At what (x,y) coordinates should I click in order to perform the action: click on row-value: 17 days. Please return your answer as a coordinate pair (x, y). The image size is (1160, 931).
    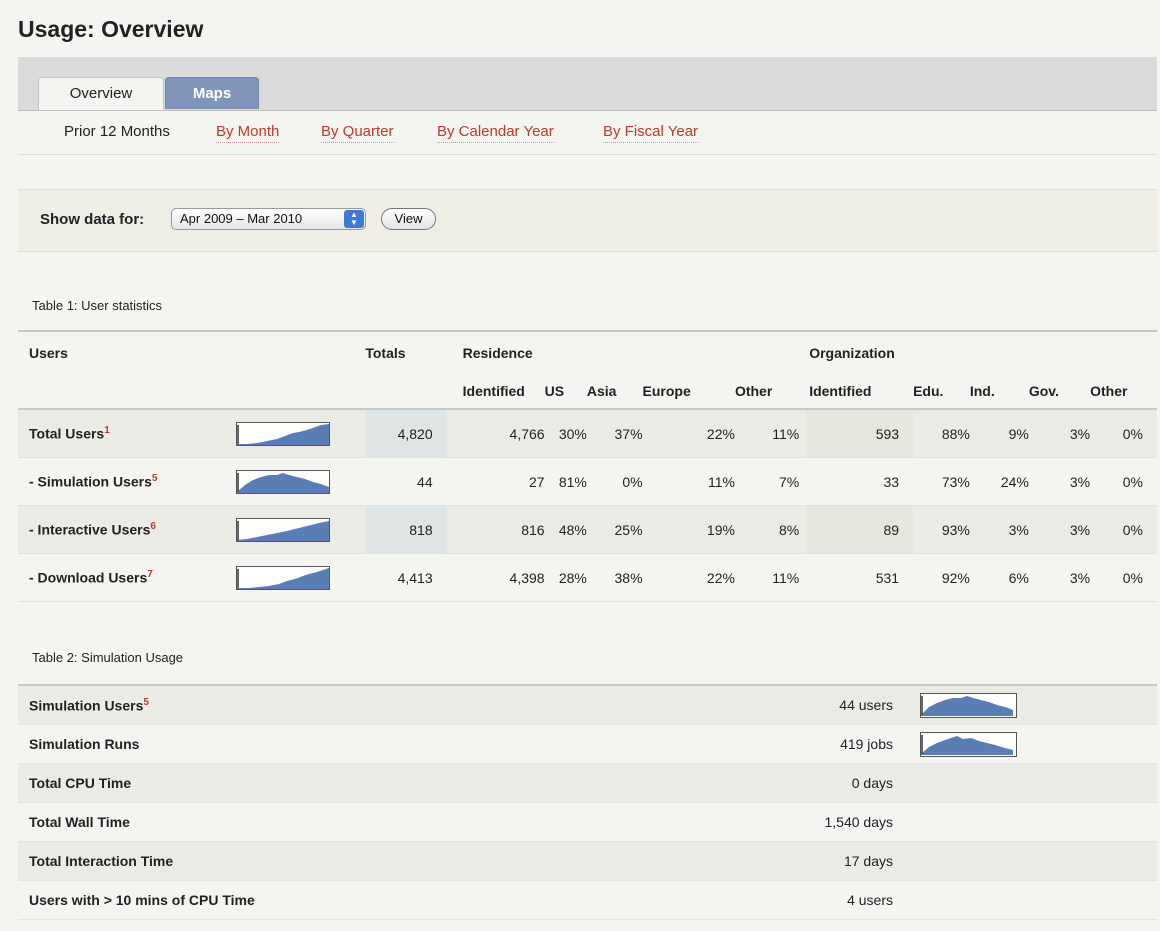
    Looking at the image, I should click on (818, 861).